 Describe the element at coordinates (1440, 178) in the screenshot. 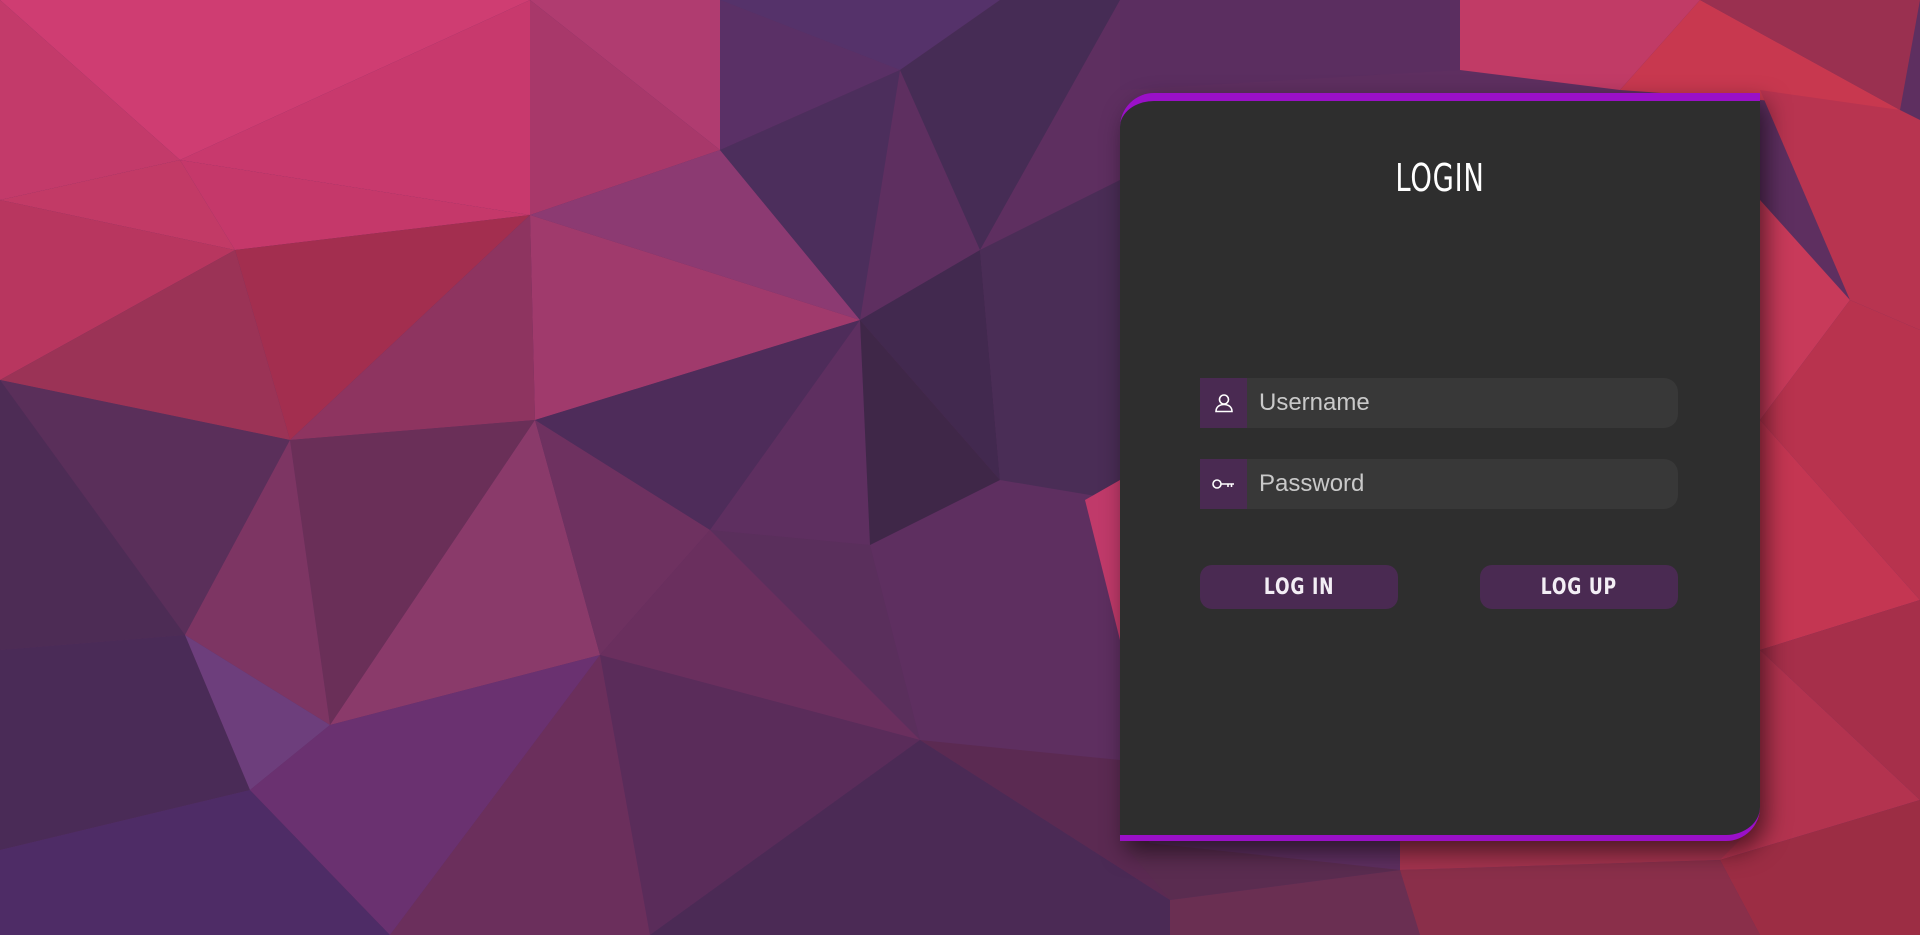

I see `login-title: LOGIN` at that location.